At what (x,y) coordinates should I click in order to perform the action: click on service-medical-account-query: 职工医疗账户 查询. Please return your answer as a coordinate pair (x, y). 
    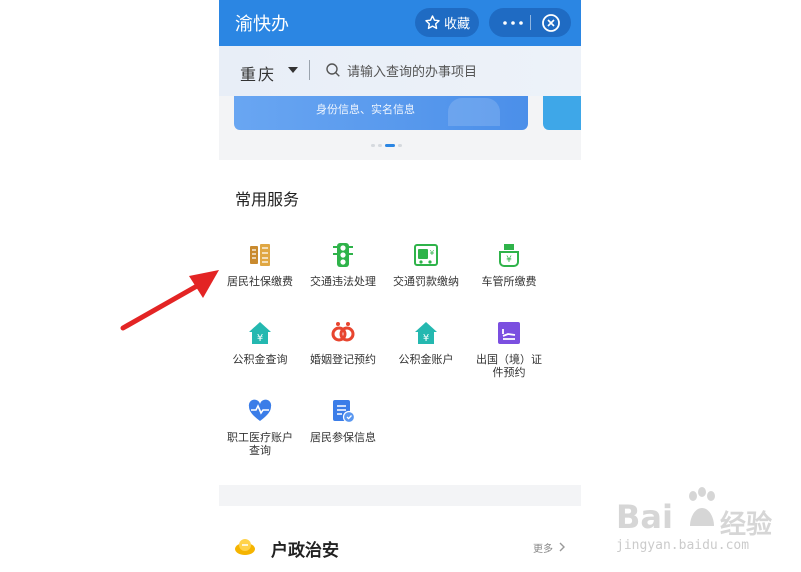
    Looking at the image, I should click on (260, 433).